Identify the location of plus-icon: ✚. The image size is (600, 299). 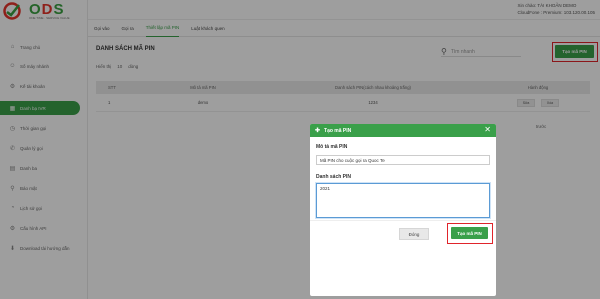
(318, 131).